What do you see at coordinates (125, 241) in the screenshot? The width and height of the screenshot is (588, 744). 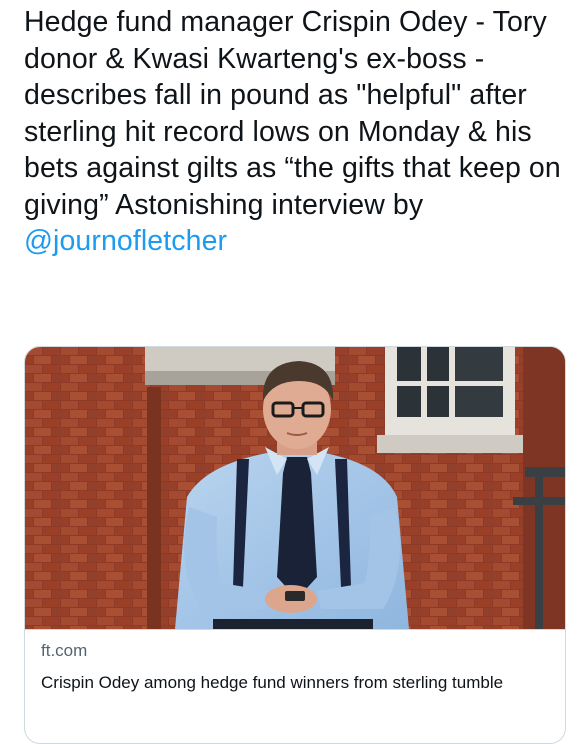 I see `mention-link: @journofletcher` at bounding box center [125, 241].